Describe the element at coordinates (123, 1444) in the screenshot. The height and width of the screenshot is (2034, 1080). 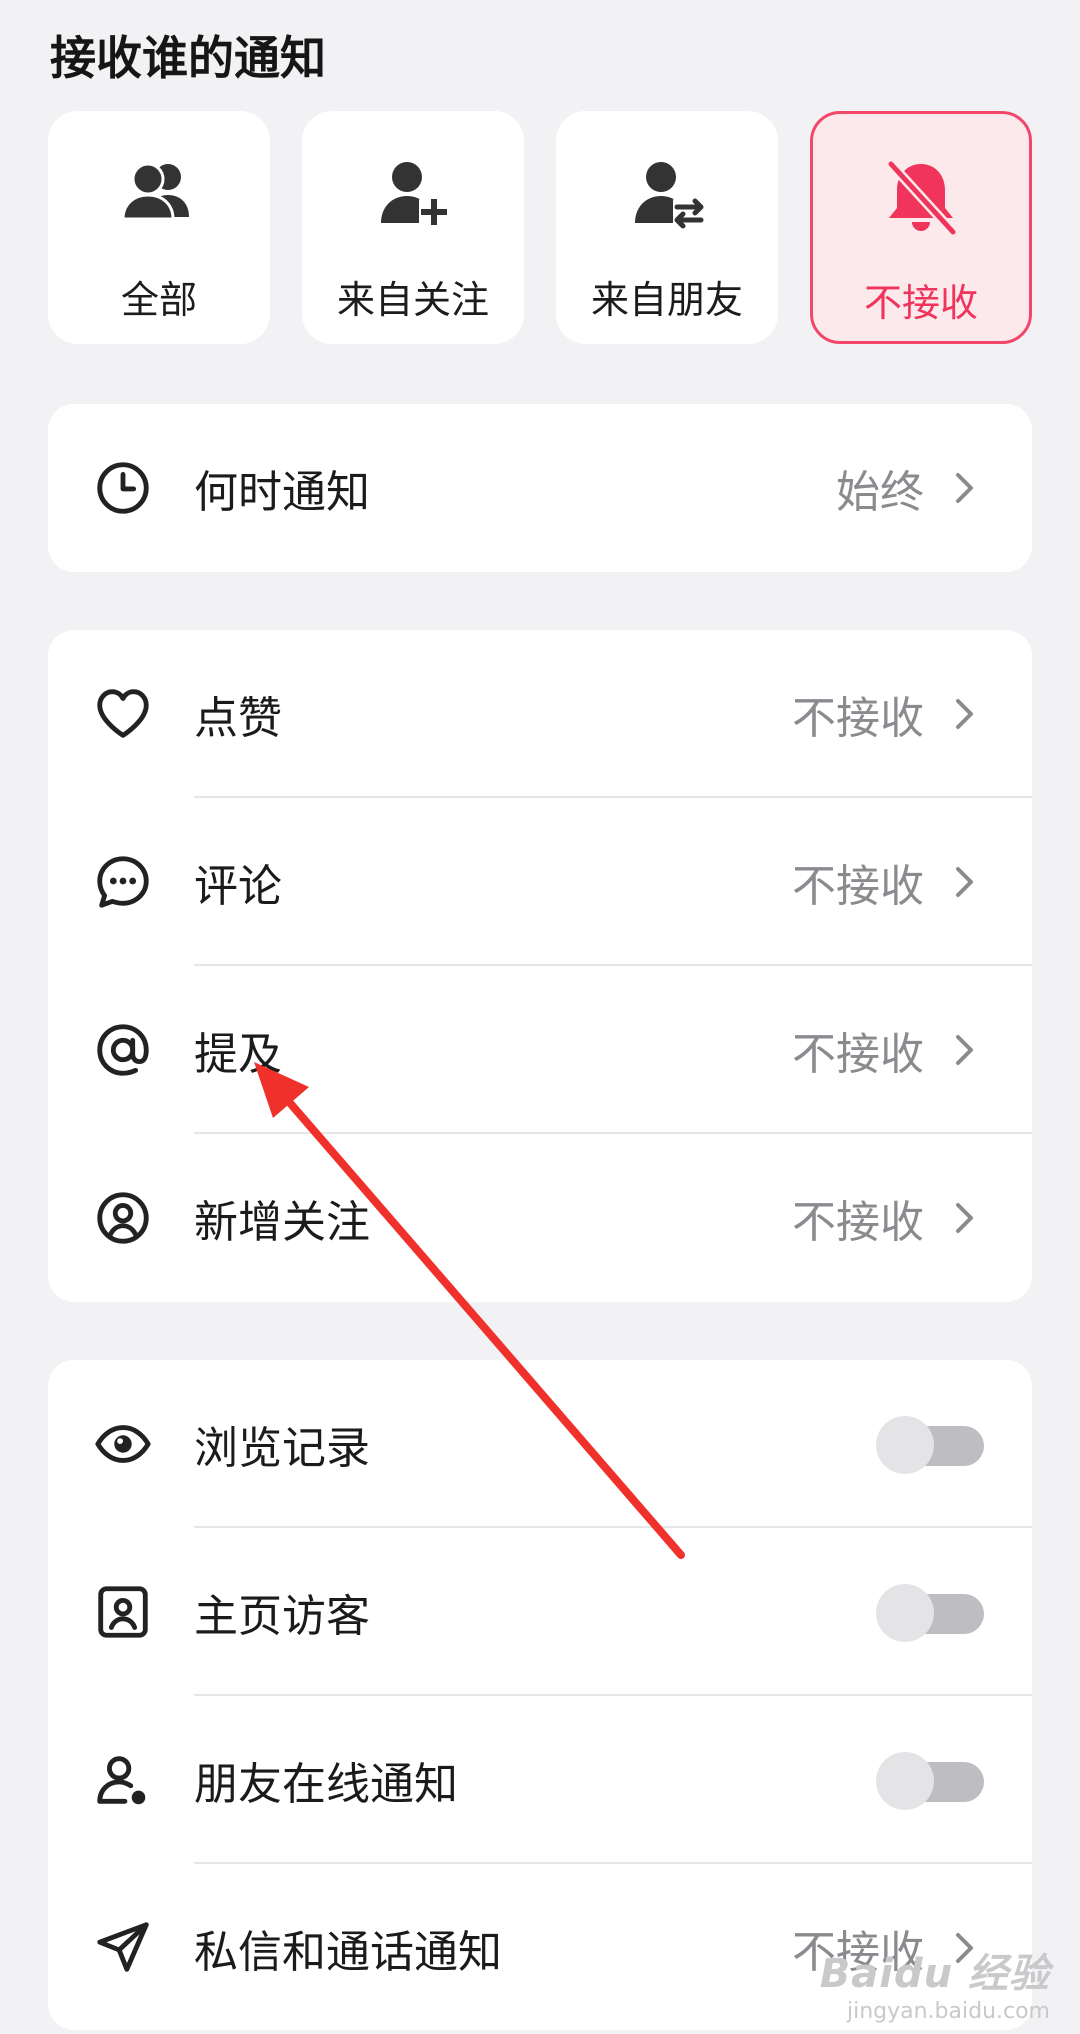
I see `eye-icon` at that location.